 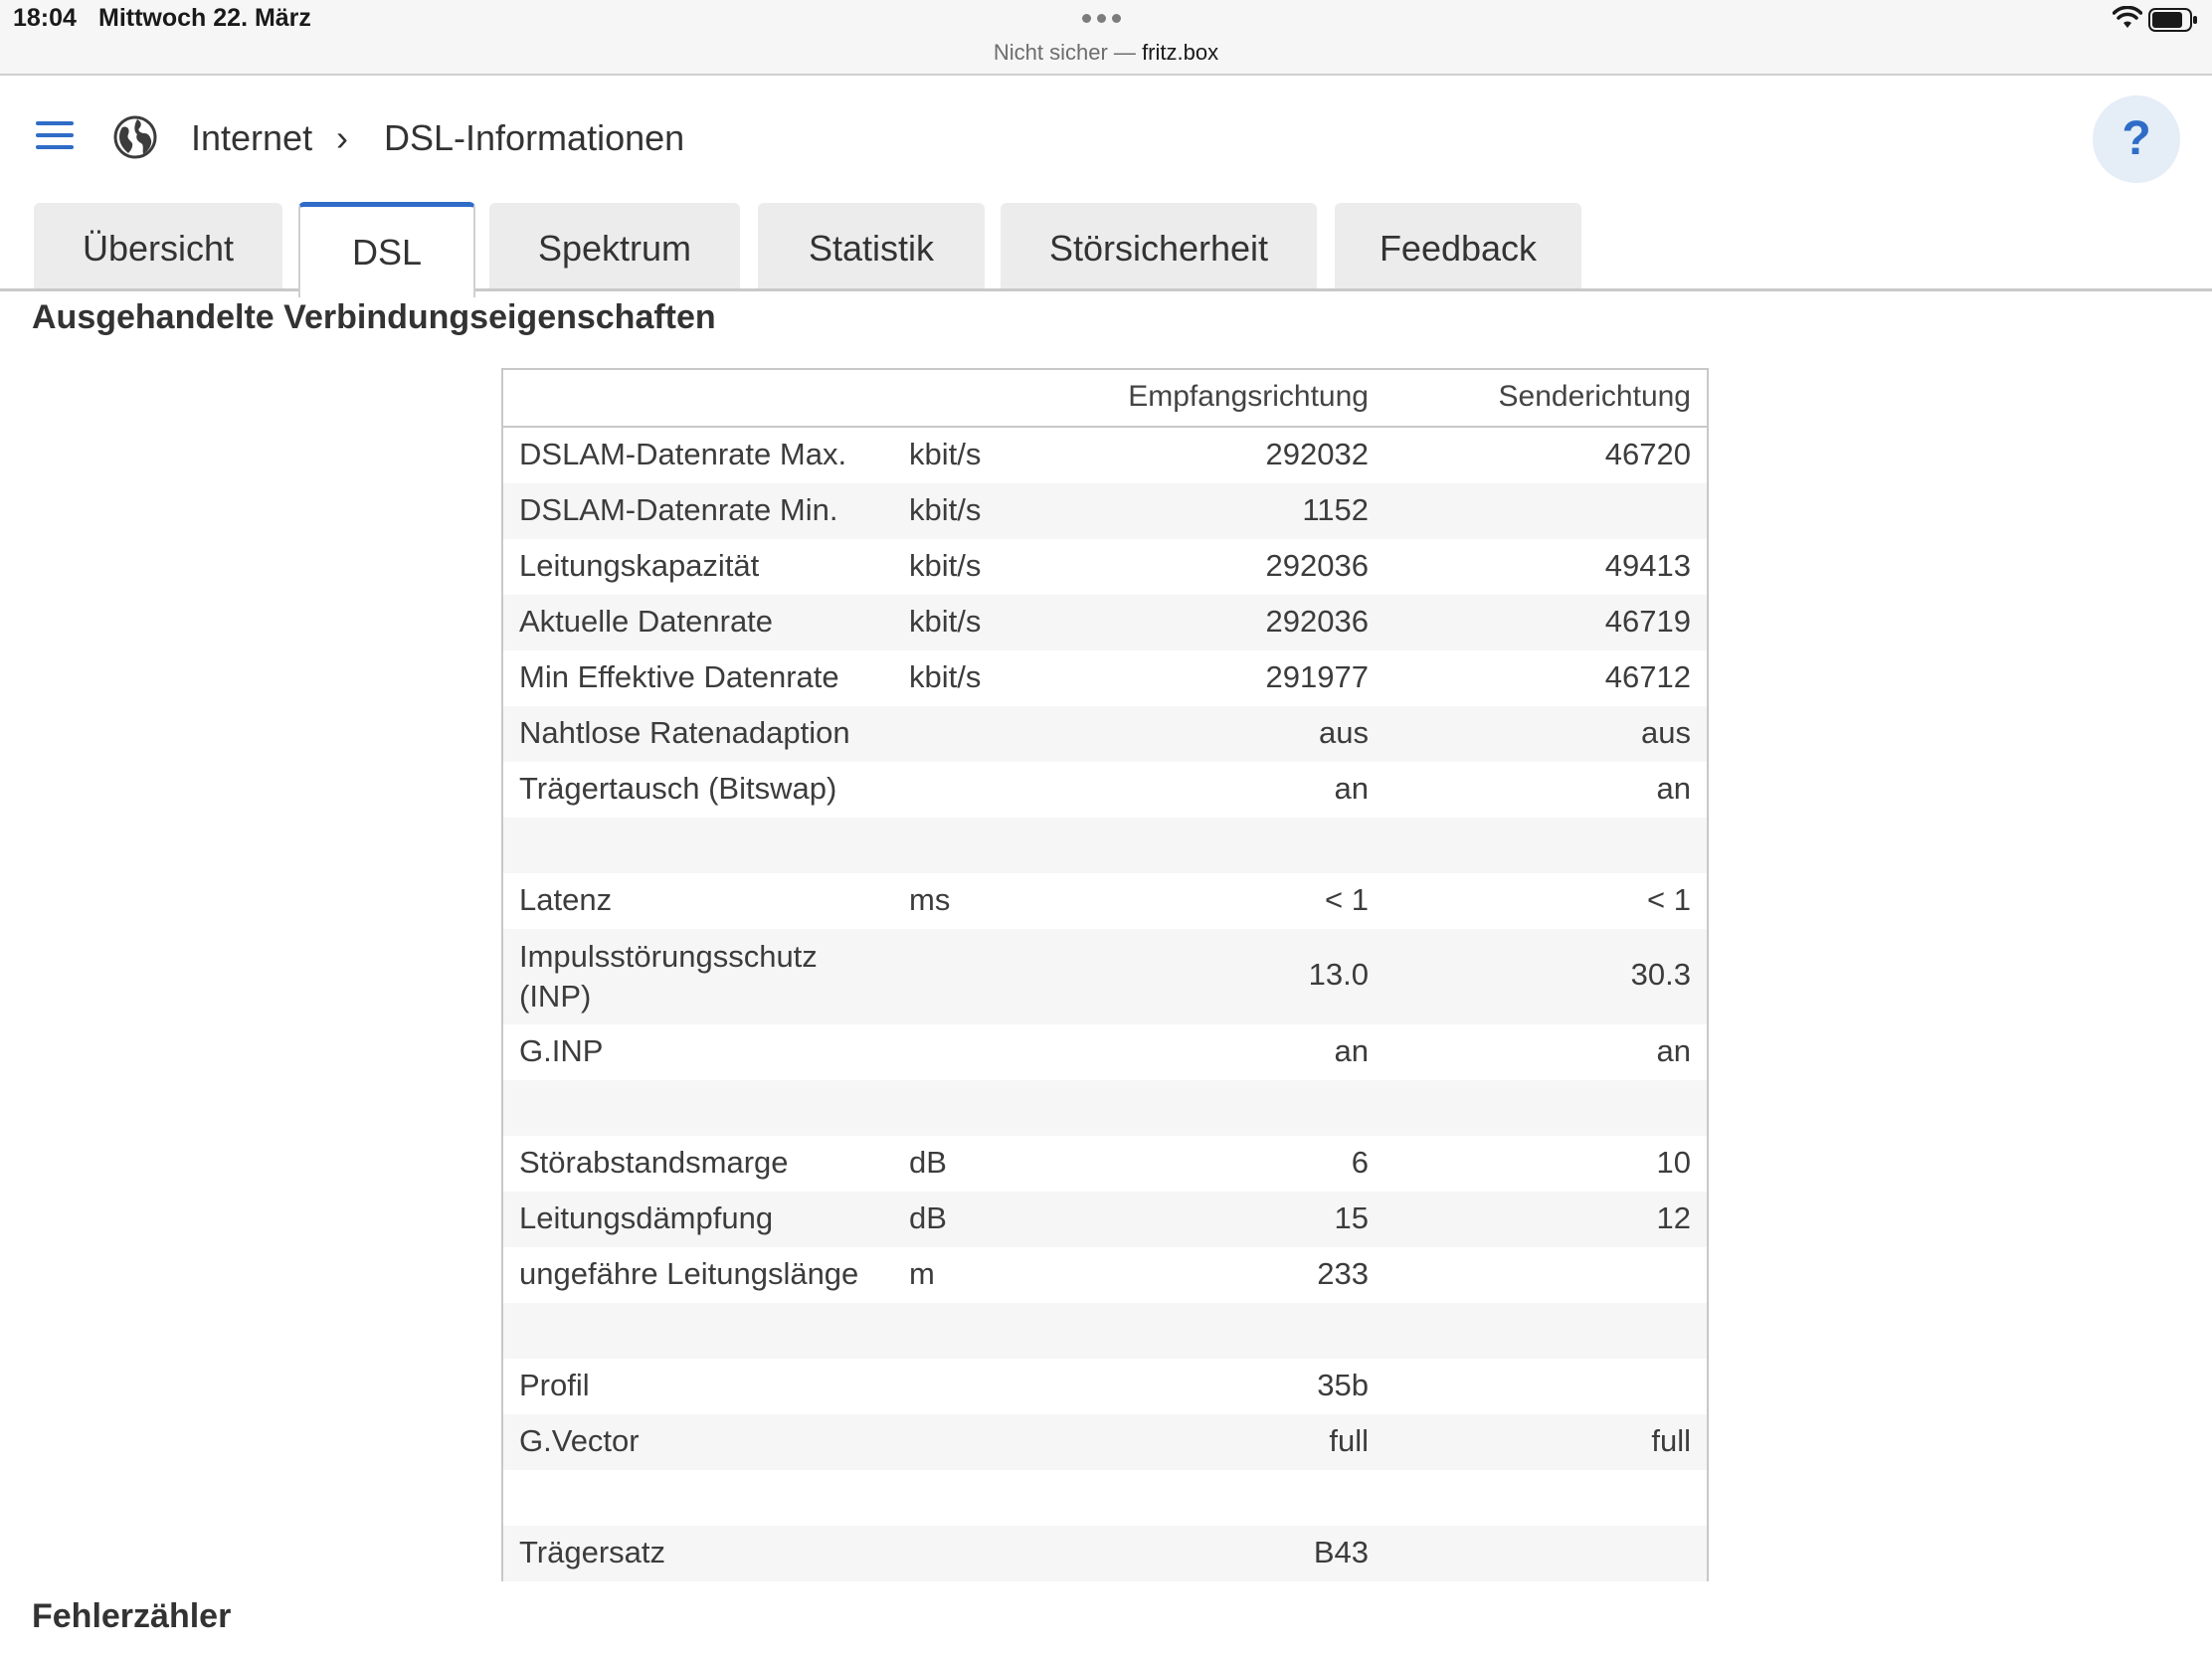 What do you see at coordinates (1105, 1052) in the screenshot?
I see `table-row: G.INP an an` at bounding box center [1105, 1052].